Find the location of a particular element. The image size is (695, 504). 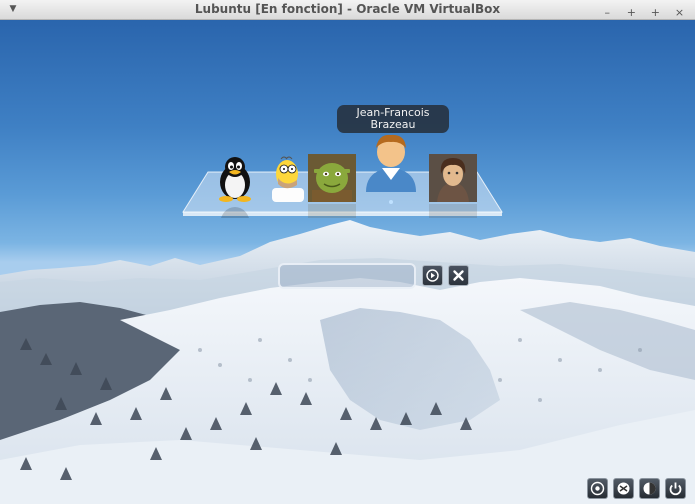

accessibility-button is located at coordinates (597, 488).